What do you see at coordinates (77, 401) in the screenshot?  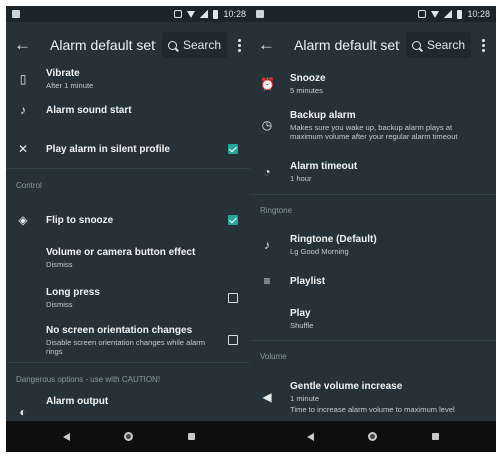 I see `setting-title: Alarm output` at bounding box center [77, 401].